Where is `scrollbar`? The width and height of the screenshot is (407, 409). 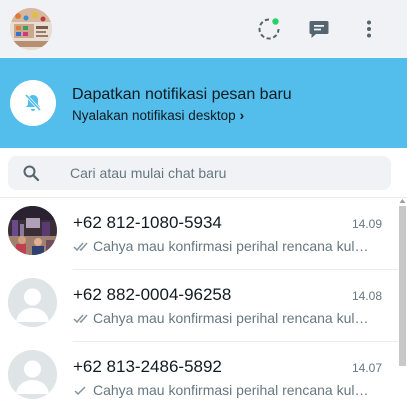 scrollbar is located at coordinates (402, 303).